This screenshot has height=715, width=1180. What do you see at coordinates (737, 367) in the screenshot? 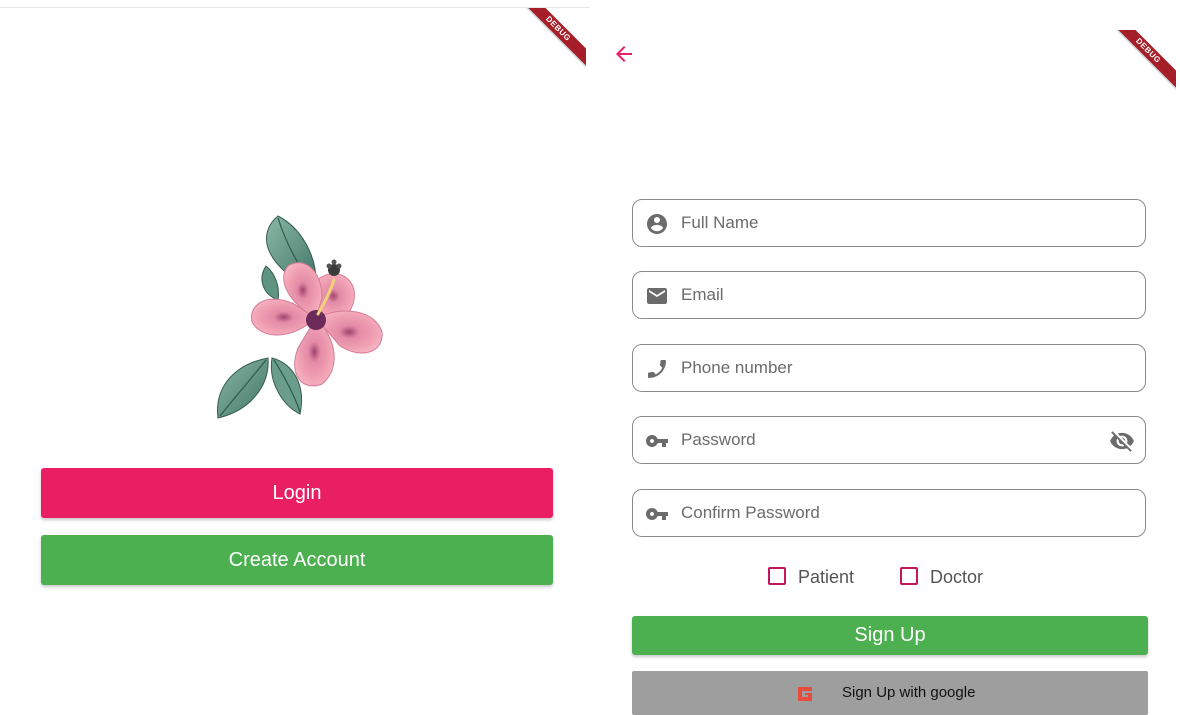
I see `phone-number-placeholder: Phone number` at bounding box center [737, 367].